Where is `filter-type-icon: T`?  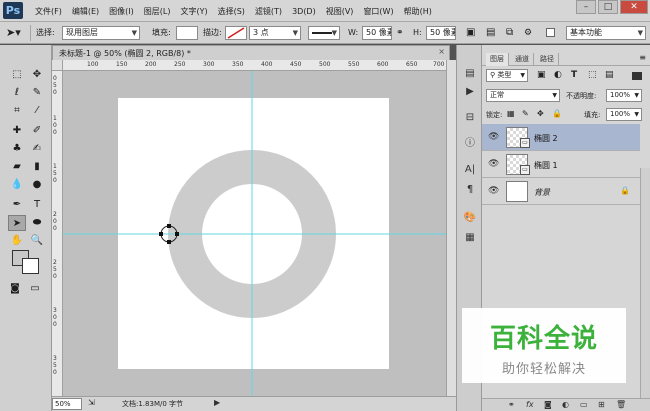 filter-type-icon: T is located at coordinates (574, 75).